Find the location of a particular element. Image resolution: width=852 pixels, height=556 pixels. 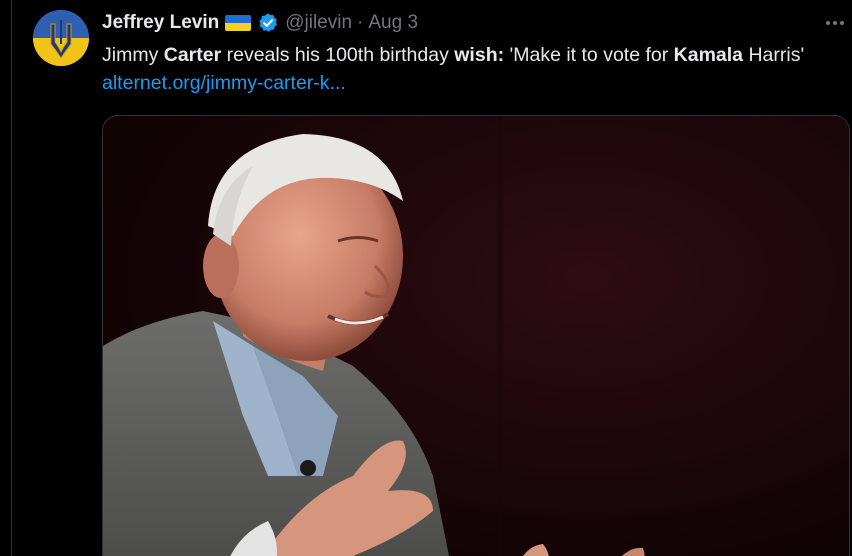

author-name: Jeffrey Levin is located at coordinates (160, 23).